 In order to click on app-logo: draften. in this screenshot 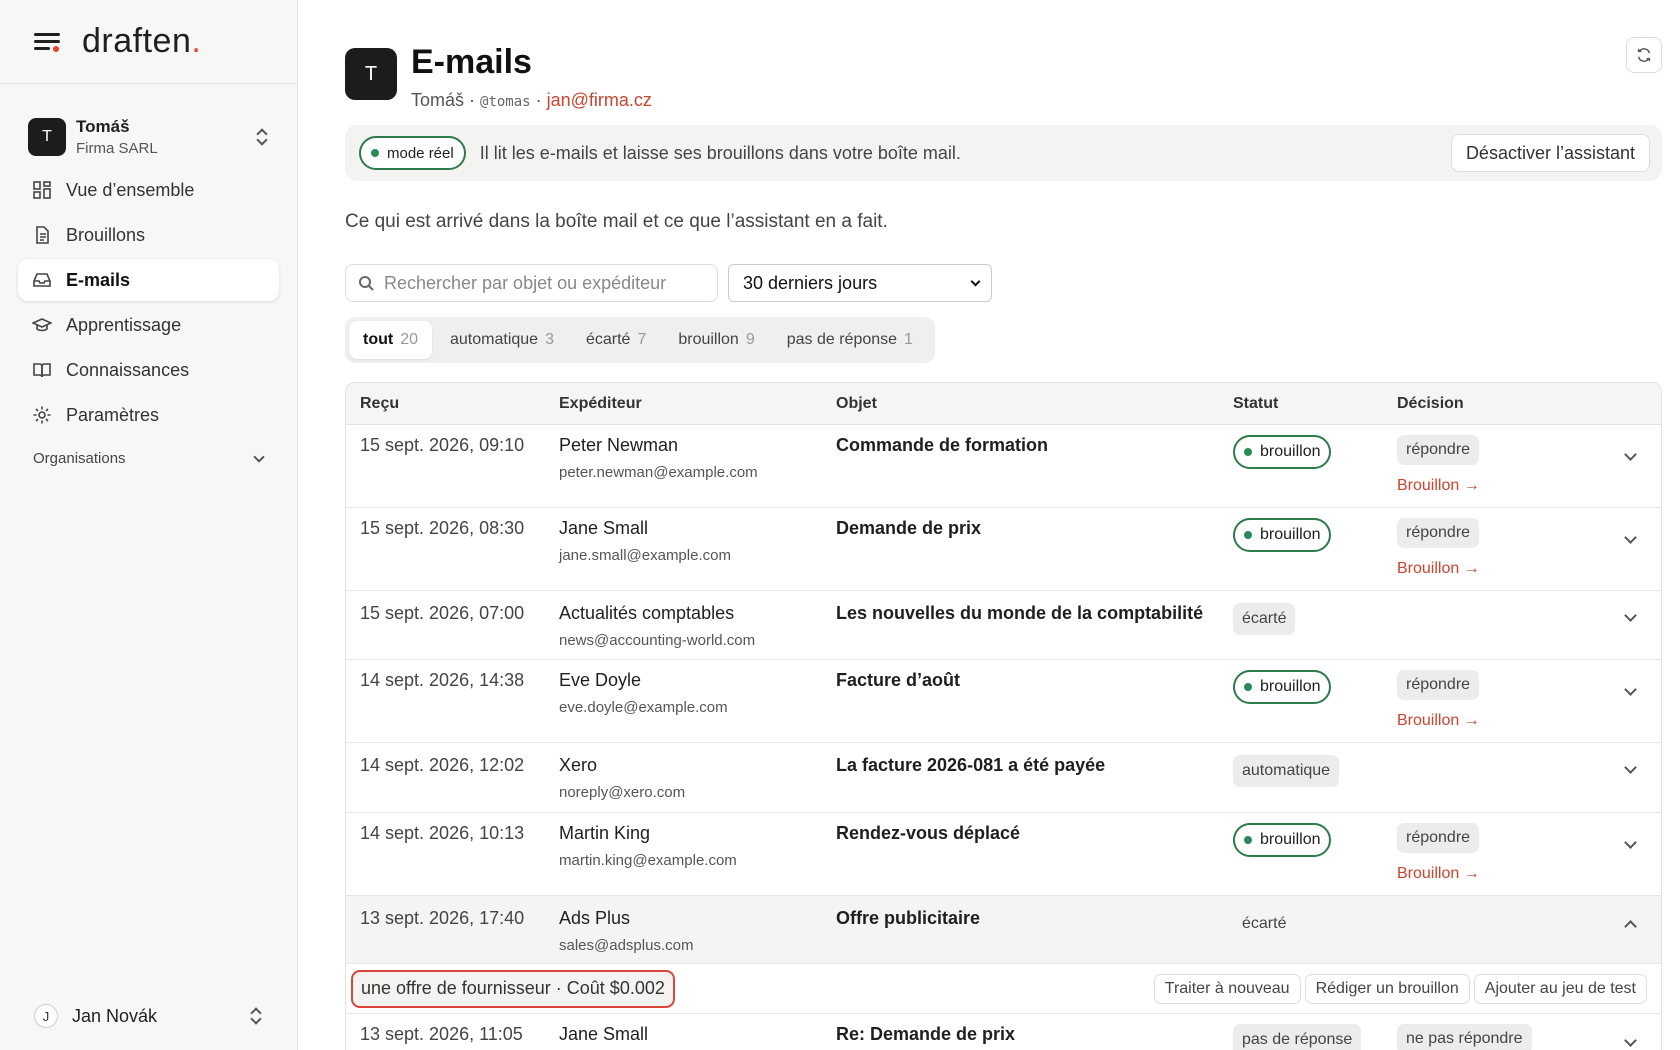, I will do `click(141, 41)`.